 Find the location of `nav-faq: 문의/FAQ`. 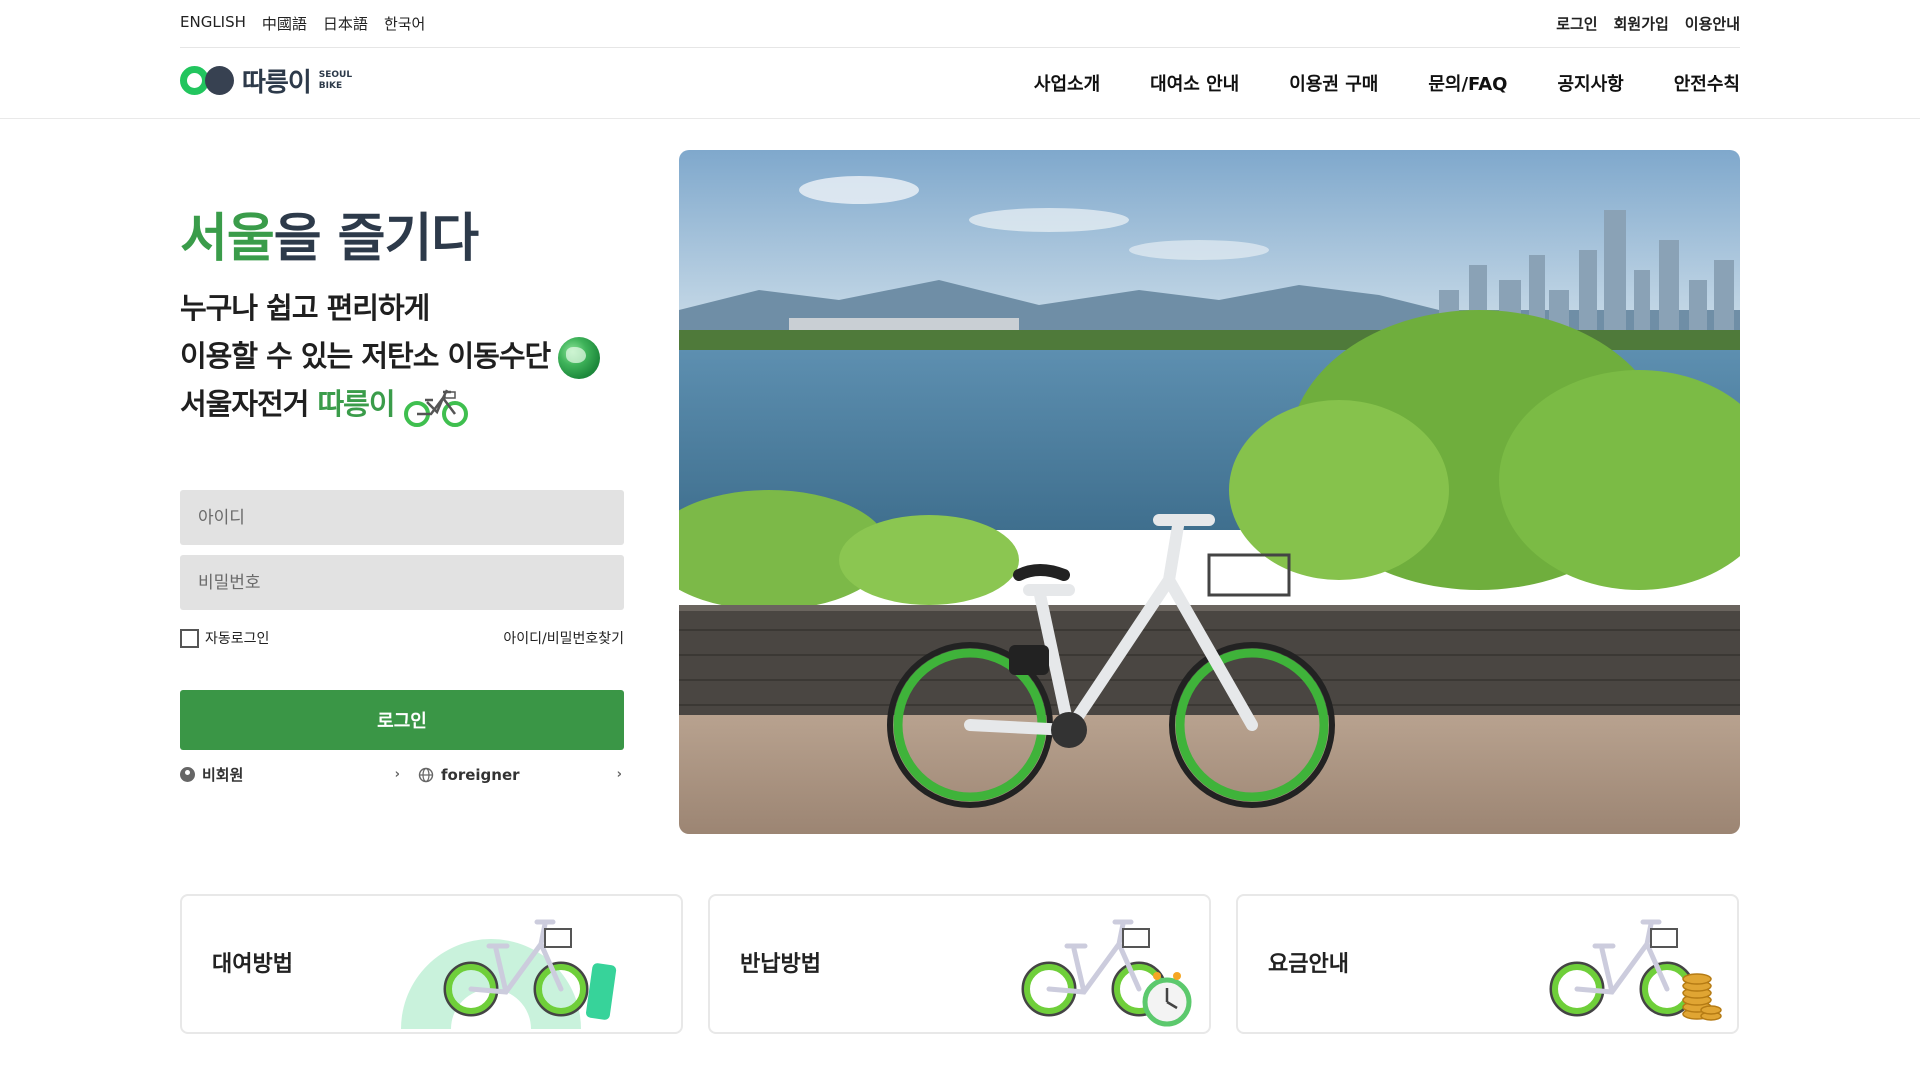

nav-faq: 문의/FAQ is located at coordinates (1467, 83).